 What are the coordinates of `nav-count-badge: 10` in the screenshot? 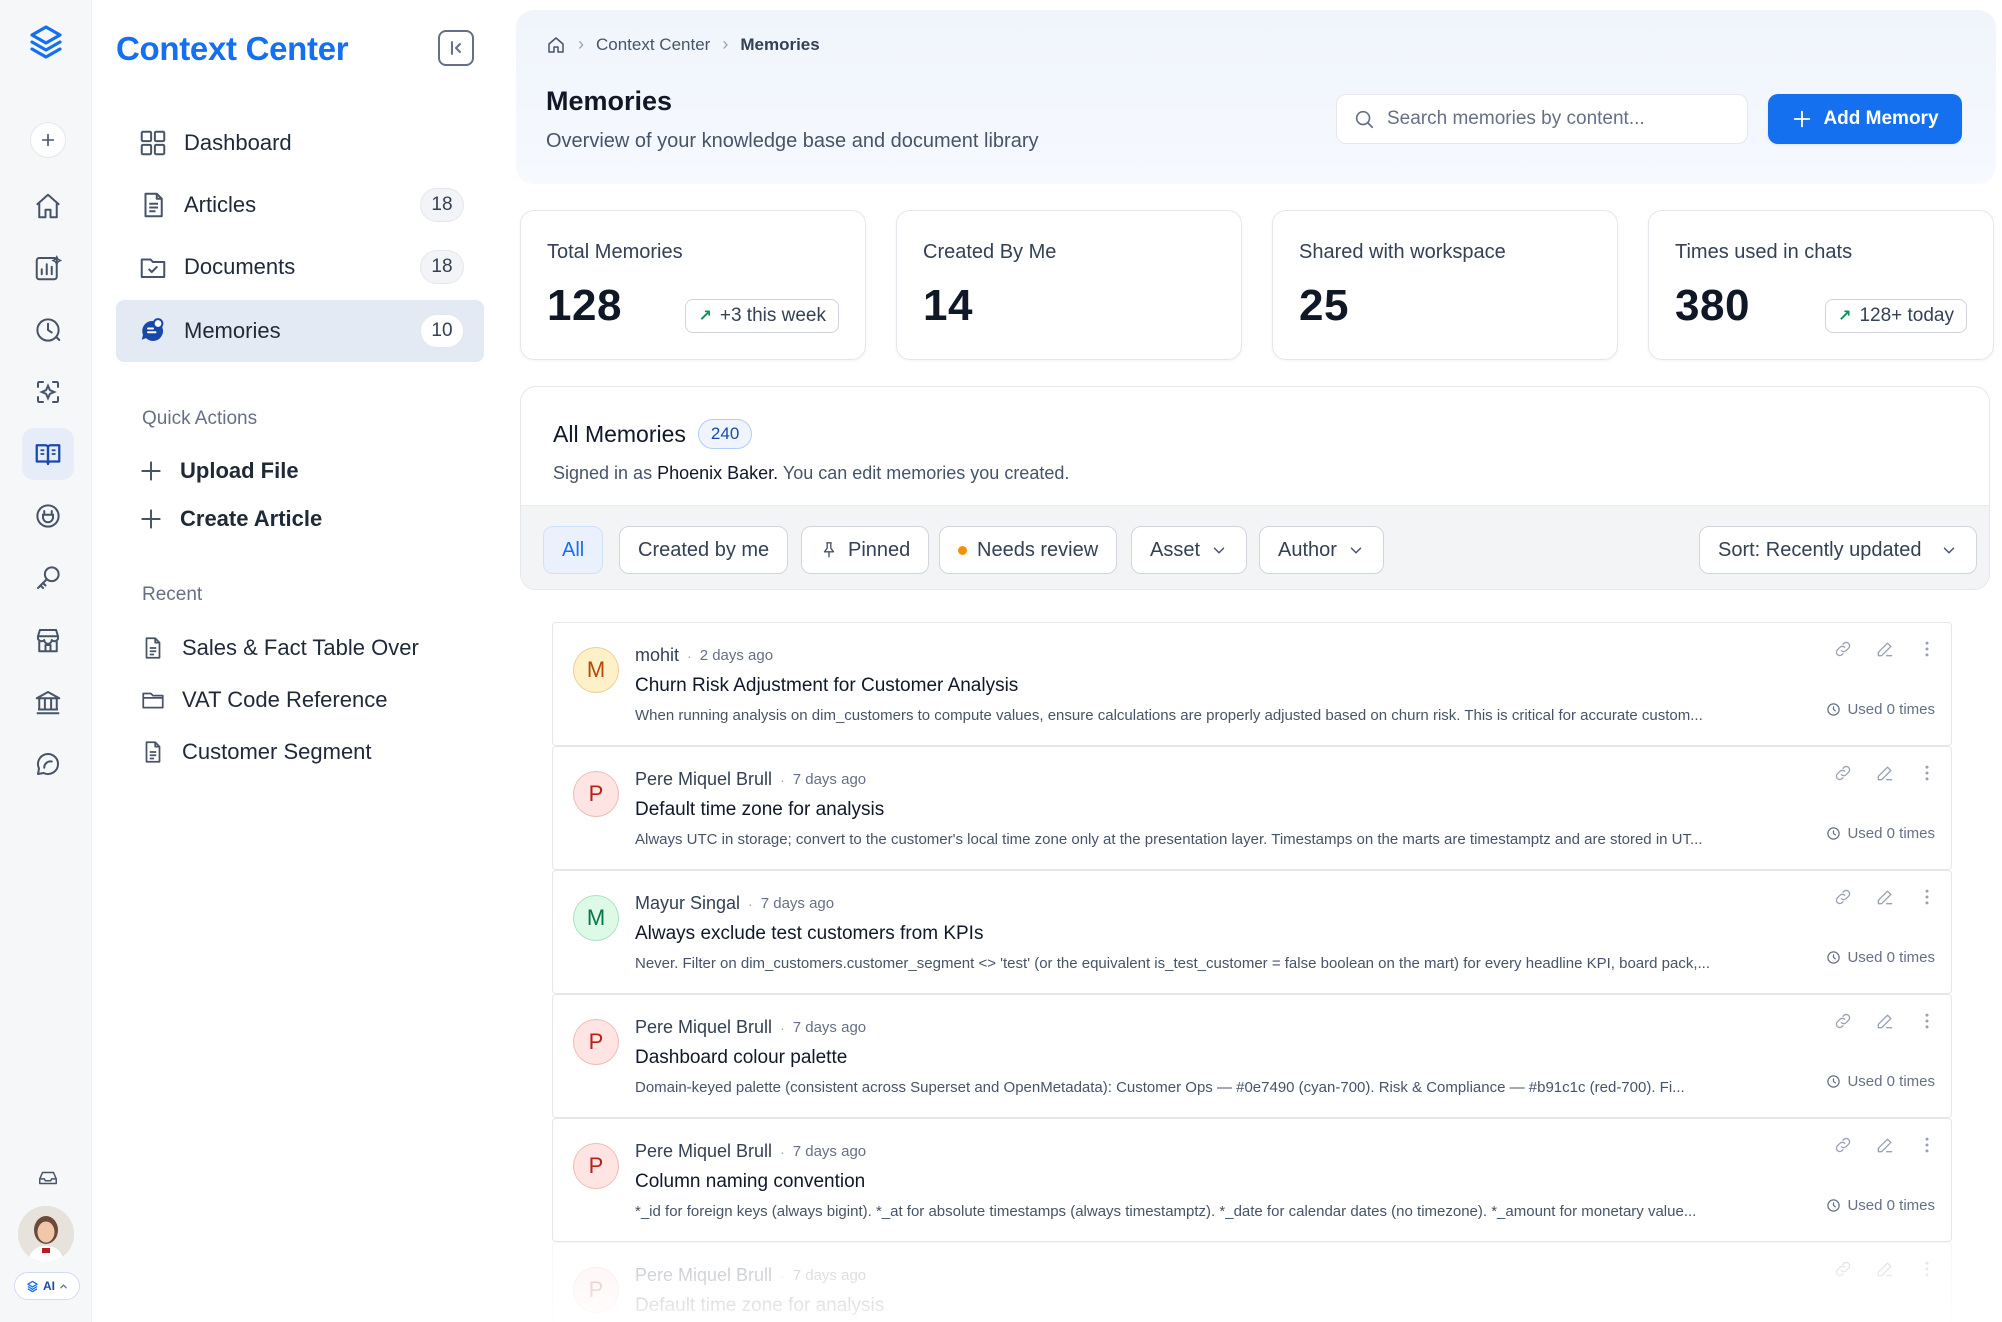 It's located at (442, 331).